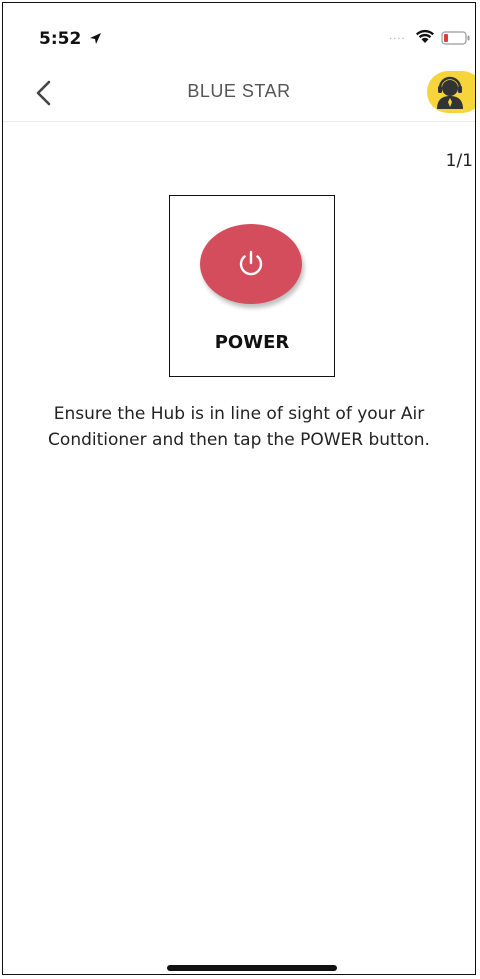  I want to click on support-button, so click(451, 92).